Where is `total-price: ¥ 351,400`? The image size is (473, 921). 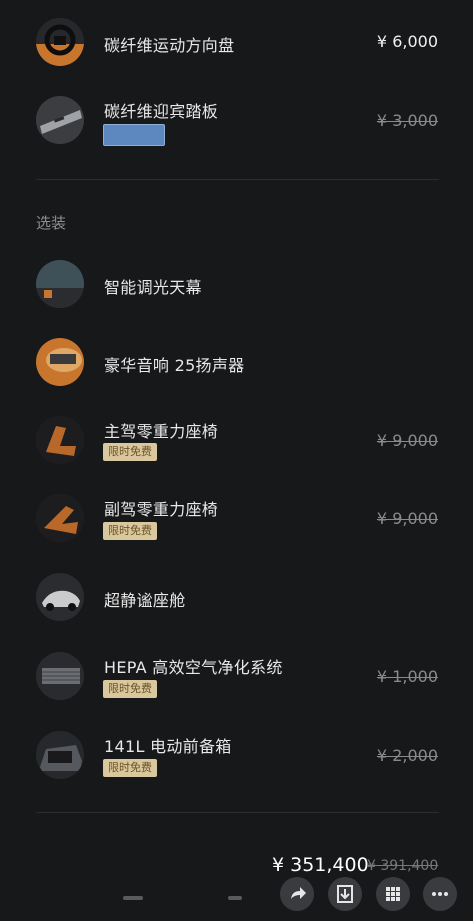 total-price: ¥ 351,400 is located at coordinates (320, 865).